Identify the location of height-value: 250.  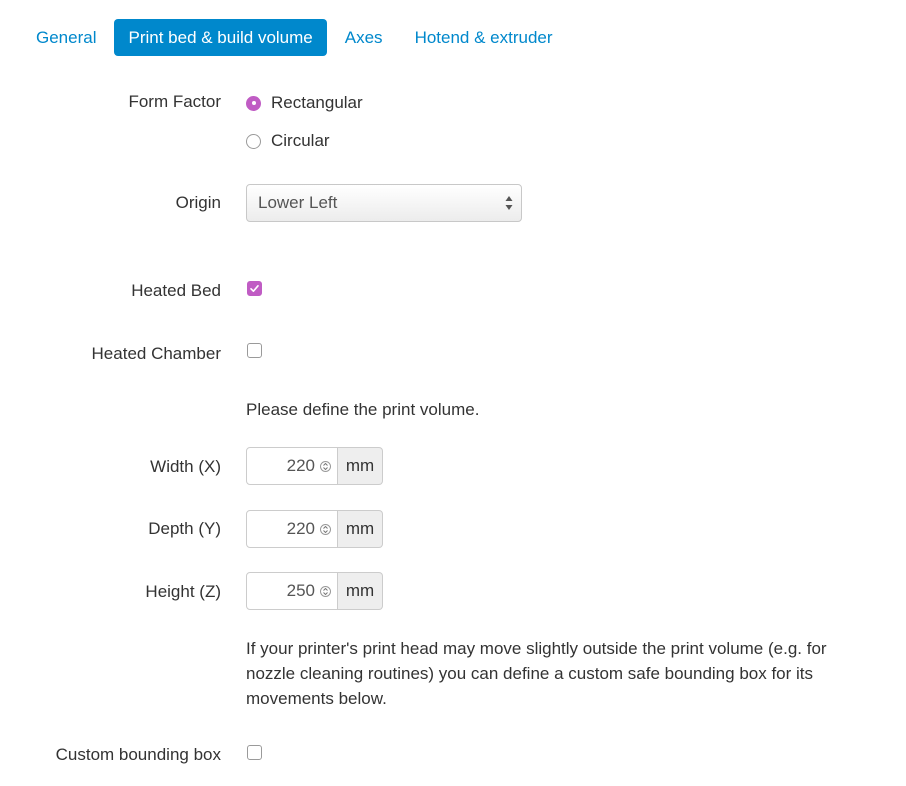
(300, 590).